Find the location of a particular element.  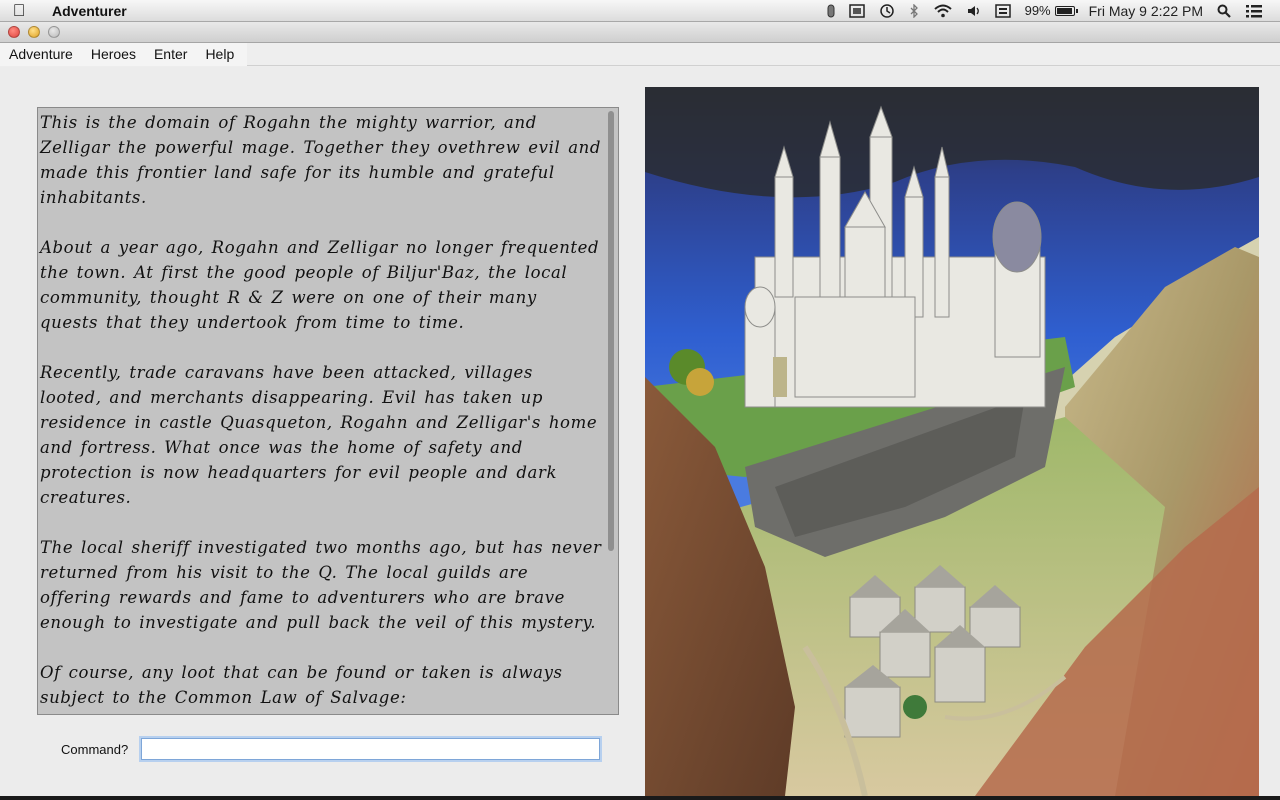

menubar-clock: Fri May 9 2:22 PM is located at coordinates (1146, 11).